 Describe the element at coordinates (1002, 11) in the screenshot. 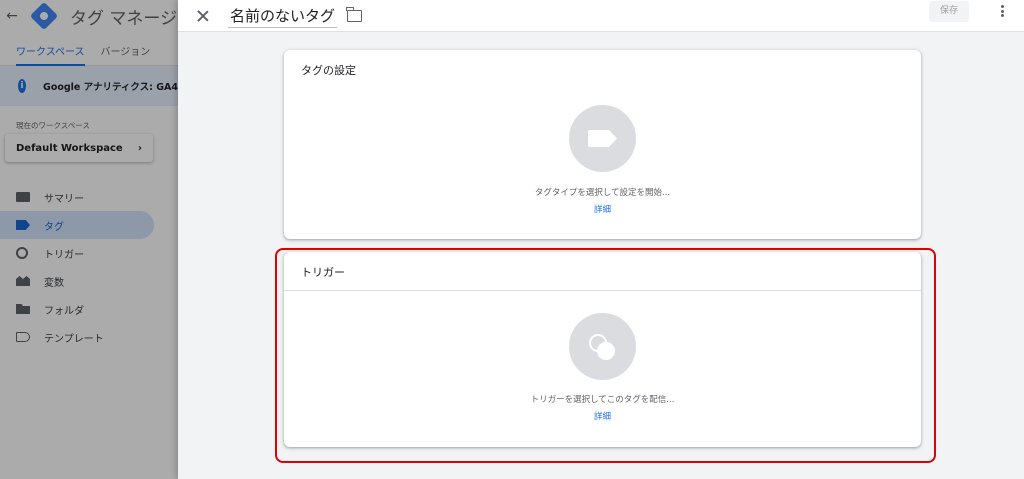

I see `more-vert-icon` at that location.